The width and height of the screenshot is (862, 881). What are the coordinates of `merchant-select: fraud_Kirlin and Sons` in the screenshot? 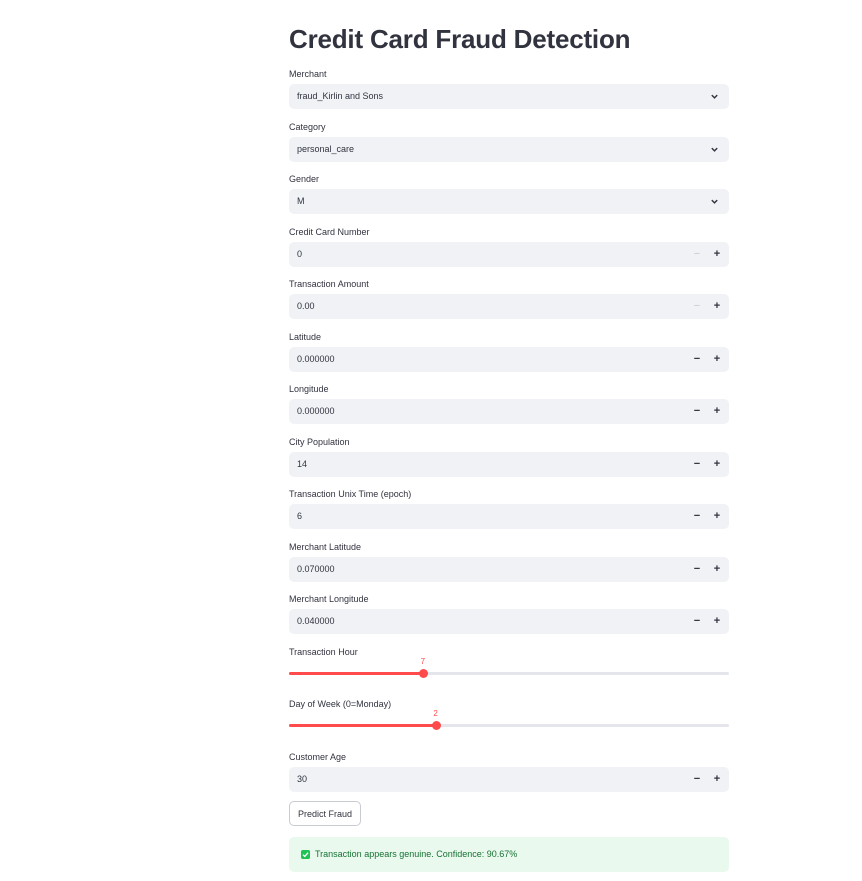 It's located at (509, 96).